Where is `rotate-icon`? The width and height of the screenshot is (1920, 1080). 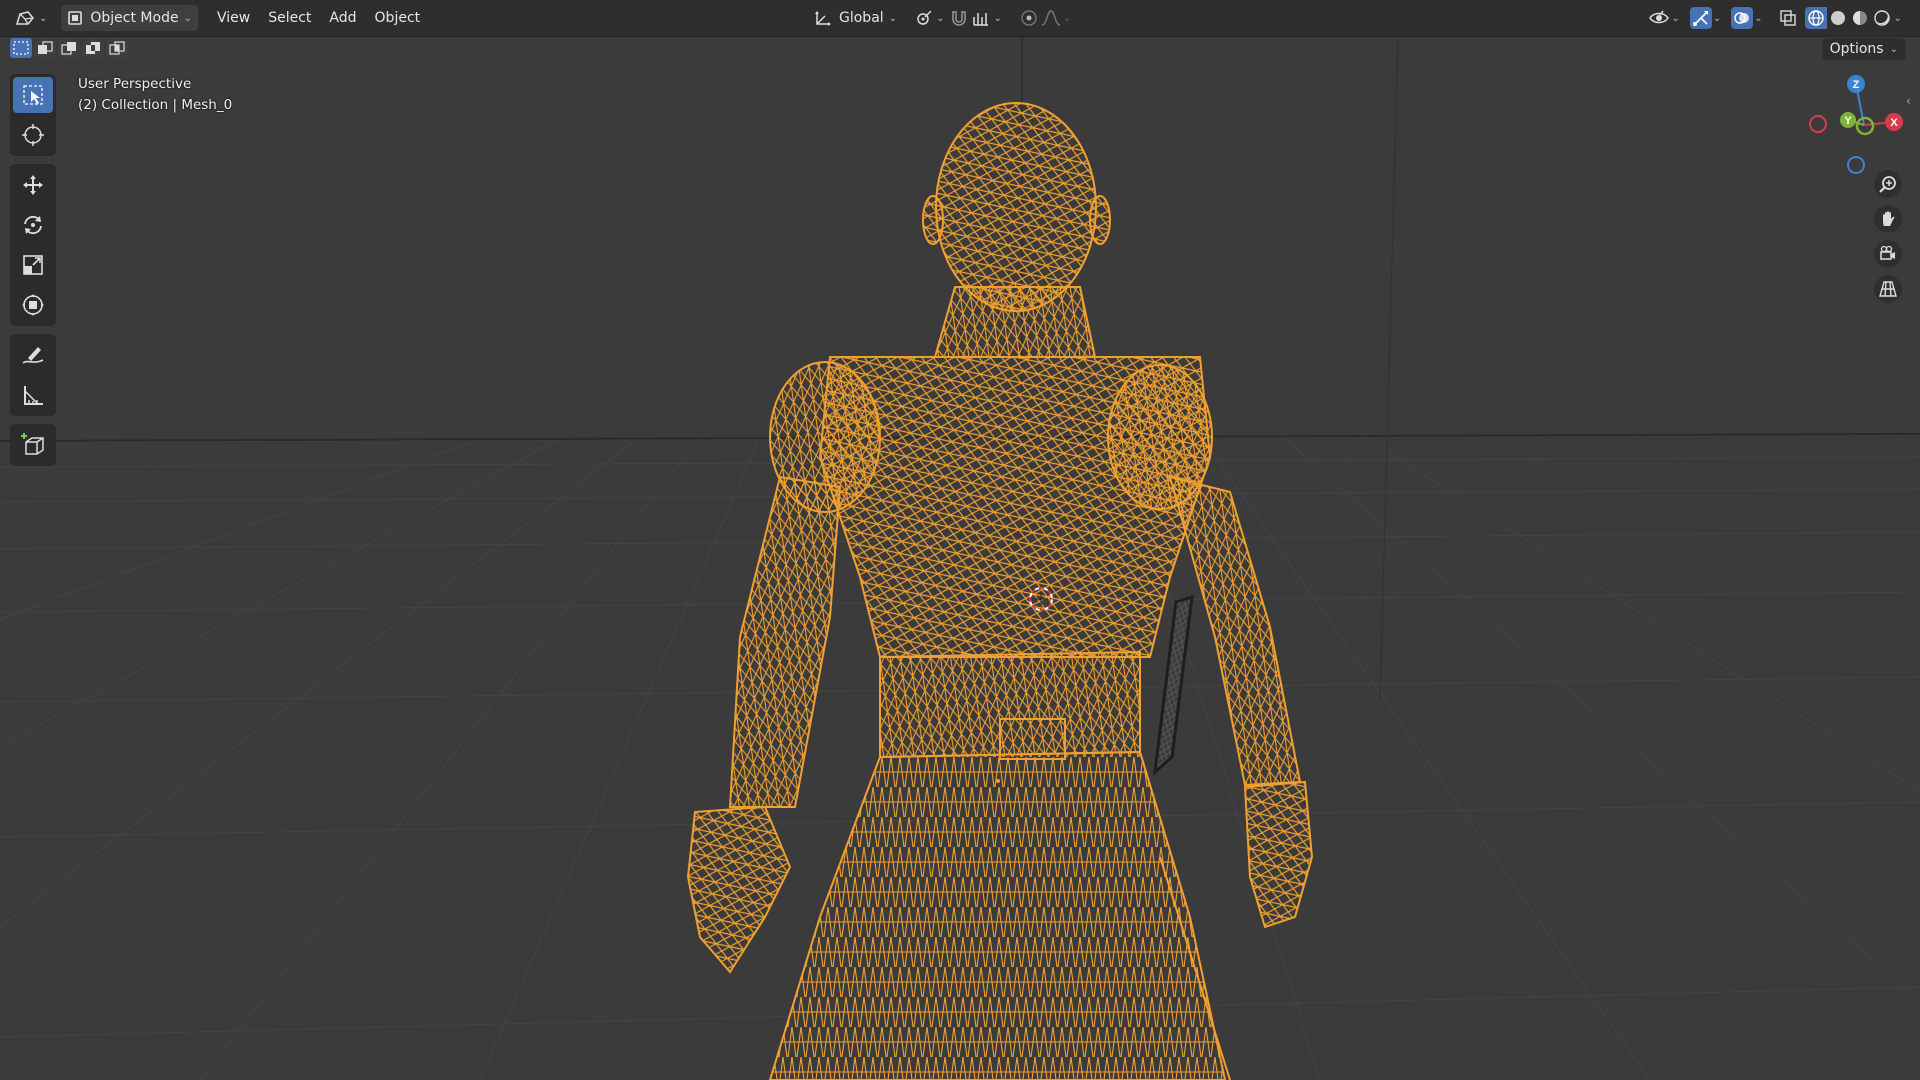
rotate-icon is located at coordinates (33, 225).